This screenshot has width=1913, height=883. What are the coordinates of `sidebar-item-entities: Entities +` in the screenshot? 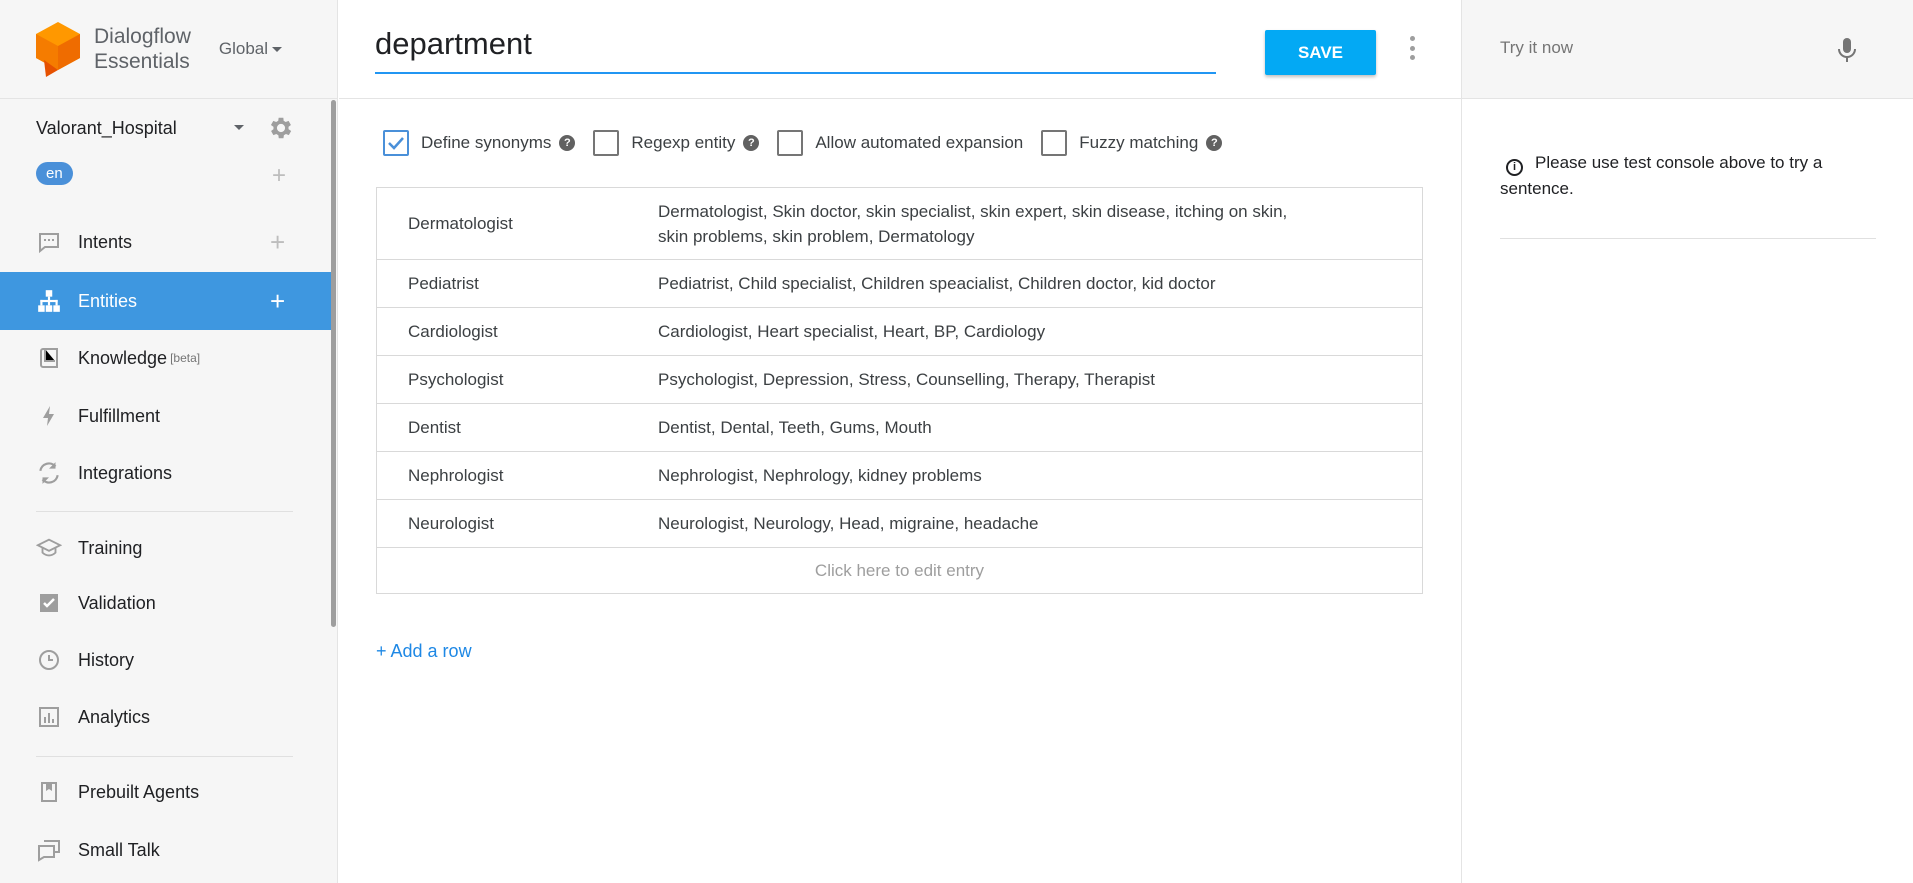 It's located at (165, 301).